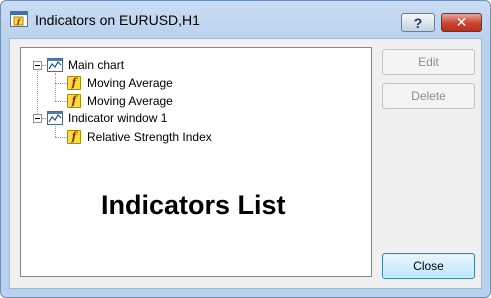 This screenshot has height=298, width=491. I want to click on tree-node-main-chart: Main chart, so click(85, 65).